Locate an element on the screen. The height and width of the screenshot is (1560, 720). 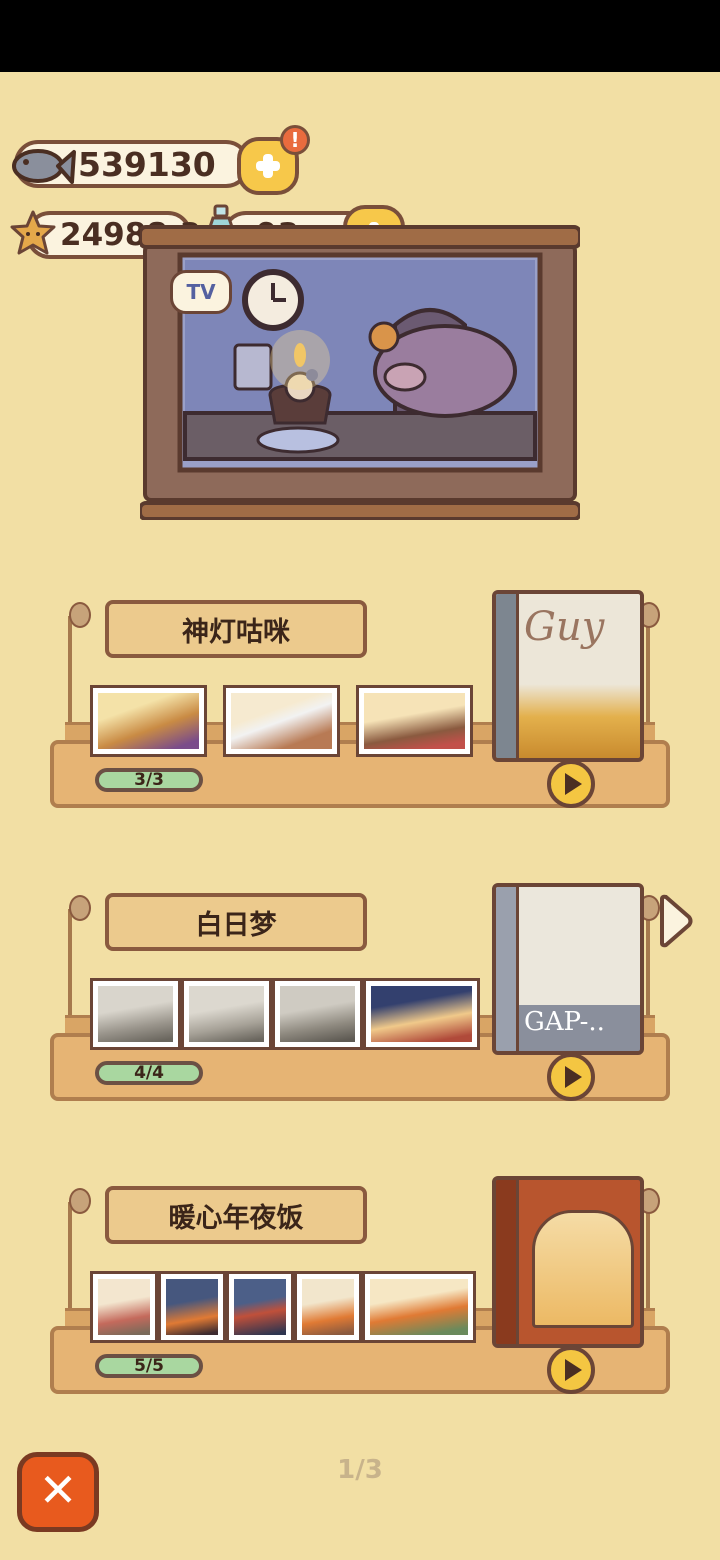
story-title: 神灯咕咪 is located at coordinates (236, 629).